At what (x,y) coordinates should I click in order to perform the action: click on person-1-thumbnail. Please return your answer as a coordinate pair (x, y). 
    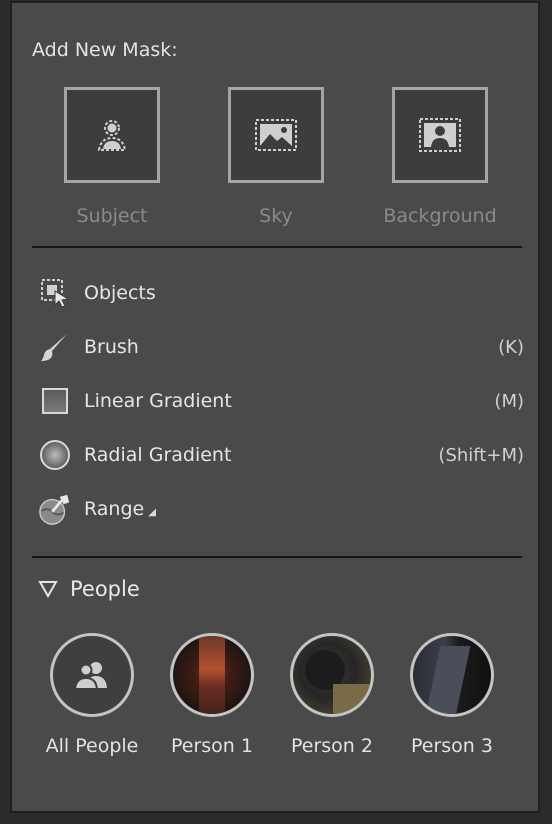
    Looking at the image, I should click on (212, 675).